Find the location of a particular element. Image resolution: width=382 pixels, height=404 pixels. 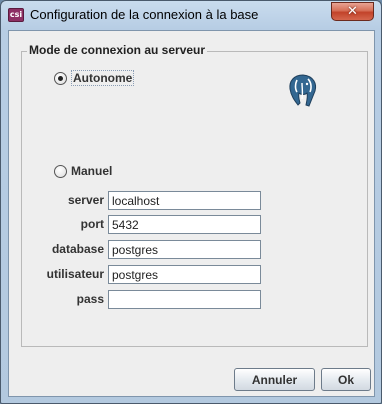

pass-label: pass is located at coordinates (90, 299).